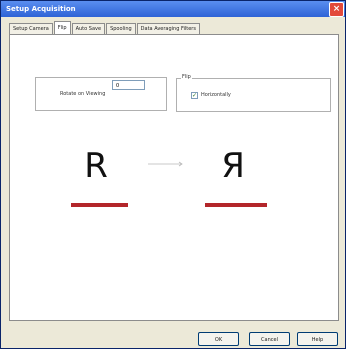 The width and height of the screenshot is (346, 349). What do you see at coordinates (62, 27) in the screenshot?
I see `tab-flip: Flip` at bounding box center [62, 27].